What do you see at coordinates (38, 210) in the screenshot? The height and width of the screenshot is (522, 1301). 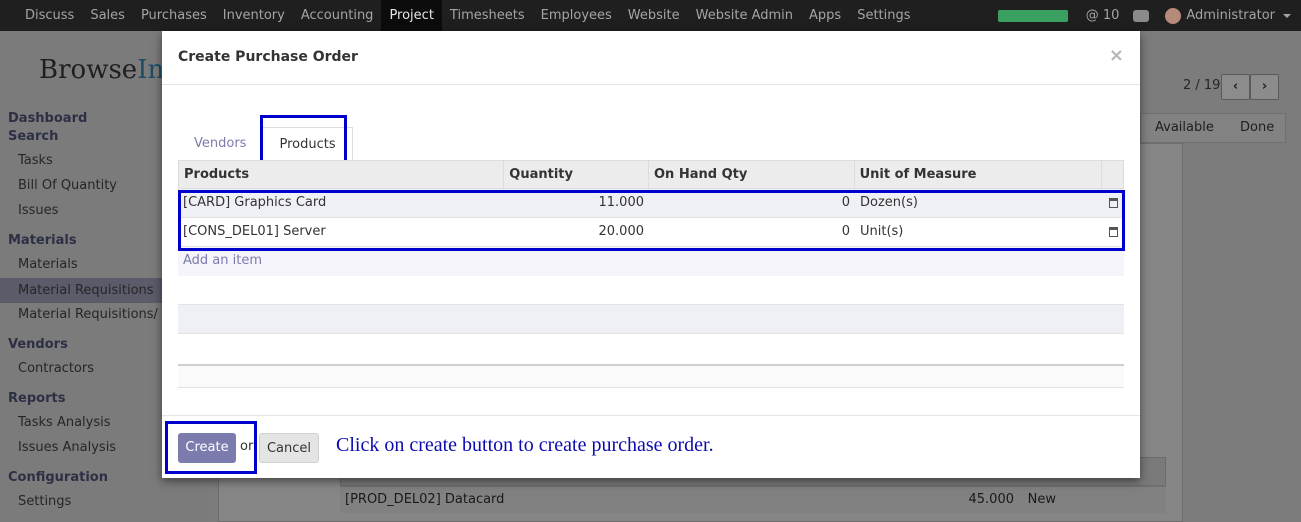 I see `sidebar-item-issues: Issues` at bounding box center [38, 210].